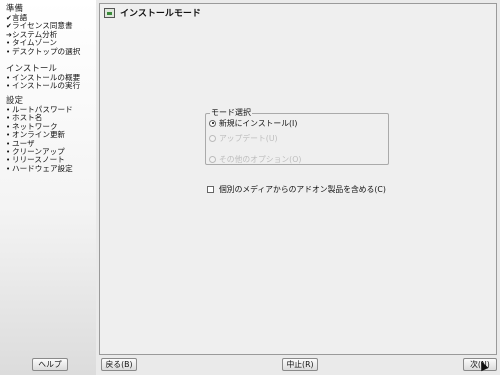 The height and width of the screenshot is (375, 500). I want to click on cancel-button: 中止(R), so click(300, 364).